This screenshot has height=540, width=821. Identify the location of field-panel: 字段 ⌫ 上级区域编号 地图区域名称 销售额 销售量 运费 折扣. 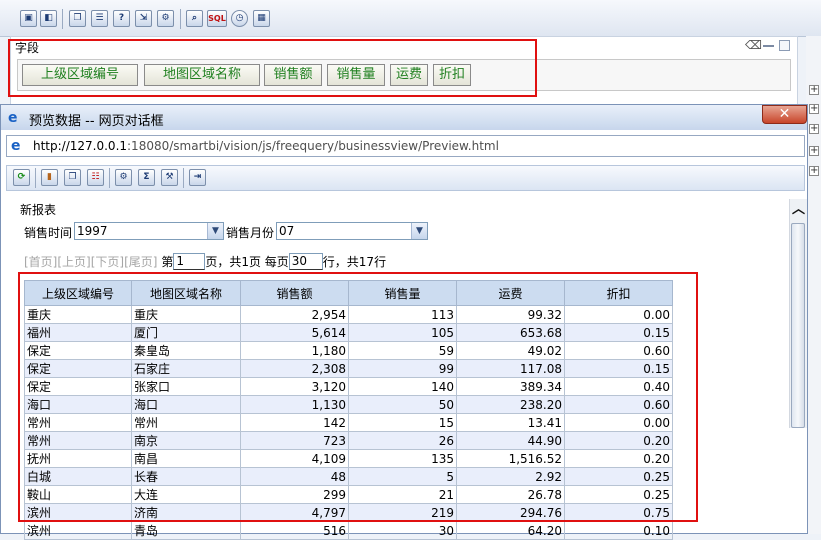
(404, 72).